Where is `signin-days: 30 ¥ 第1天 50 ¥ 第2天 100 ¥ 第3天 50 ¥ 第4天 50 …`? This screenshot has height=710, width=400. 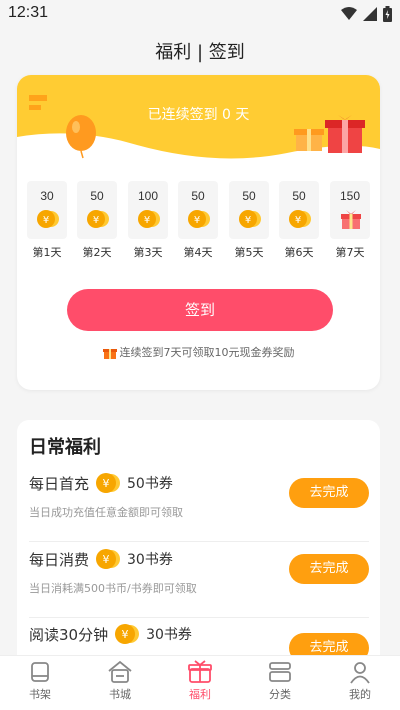 signin-days: 30 ¥ 第1天 50 ¥ 第2天 100 ¥ 第3天 50 ¥ 第4天 50 … is located at coordinates (198, 221).